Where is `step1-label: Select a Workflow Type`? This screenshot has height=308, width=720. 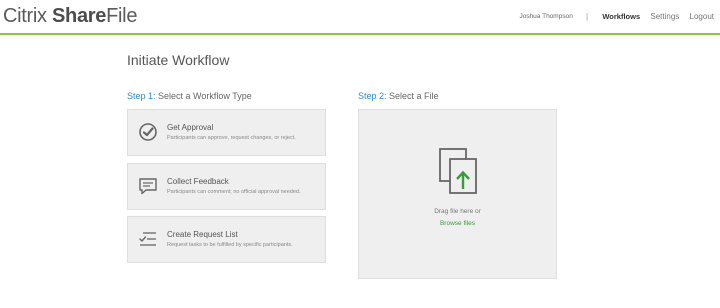
step1-label: Select a Workflow Type is located at coordinates (203, 96).